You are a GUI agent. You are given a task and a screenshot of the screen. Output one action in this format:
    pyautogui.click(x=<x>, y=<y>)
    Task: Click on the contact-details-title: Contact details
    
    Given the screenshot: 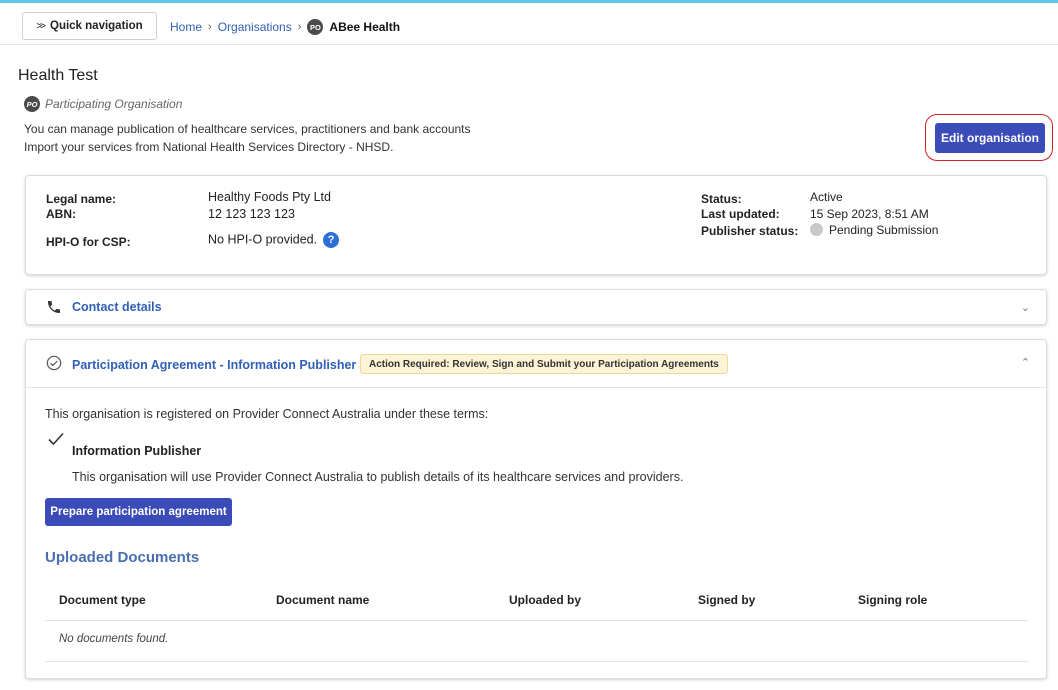 What is the action you would take?
    pyautogui.click(x=117, y=307)
    